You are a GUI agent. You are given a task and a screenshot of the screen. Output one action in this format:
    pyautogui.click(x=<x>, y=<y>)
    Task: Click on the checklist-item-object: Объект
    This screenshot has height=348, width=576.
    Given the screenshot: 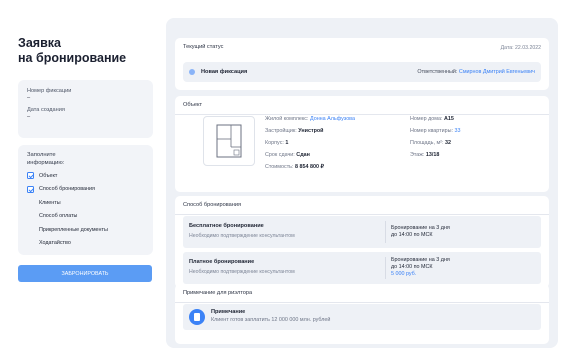 What is the action you would take?
    pyautogui.click(x=85, y=176)
    